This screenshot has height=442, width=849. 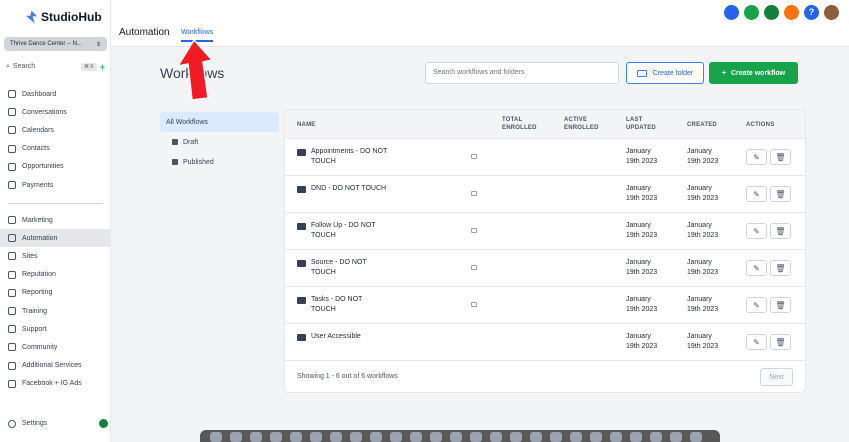 What do you see at coordinates (751, 12) in the screenshot?
I see `phone-icon` at bounding box center [751, 12].